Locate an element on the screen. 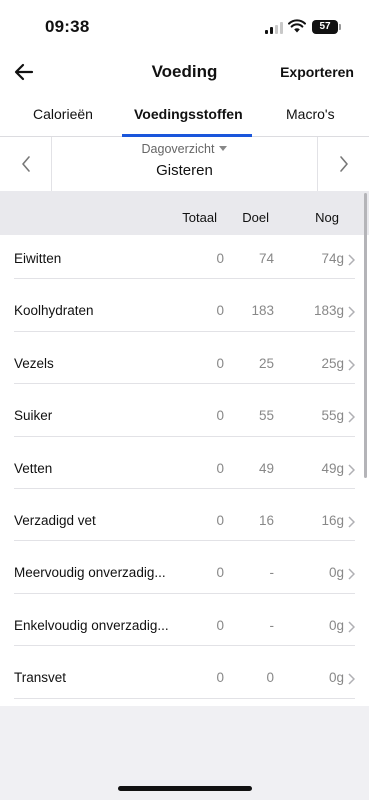  scrollbar is located at coordinates (365, 335).